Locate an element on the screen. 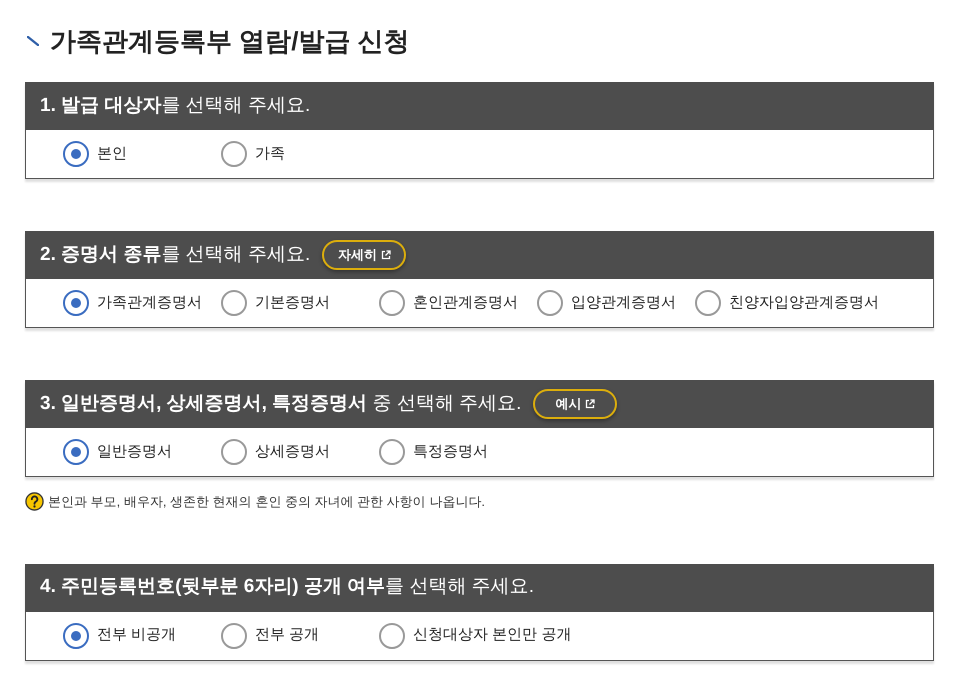  option-label: 친양자입양관계증명서 is located at coordinates (804, 303).